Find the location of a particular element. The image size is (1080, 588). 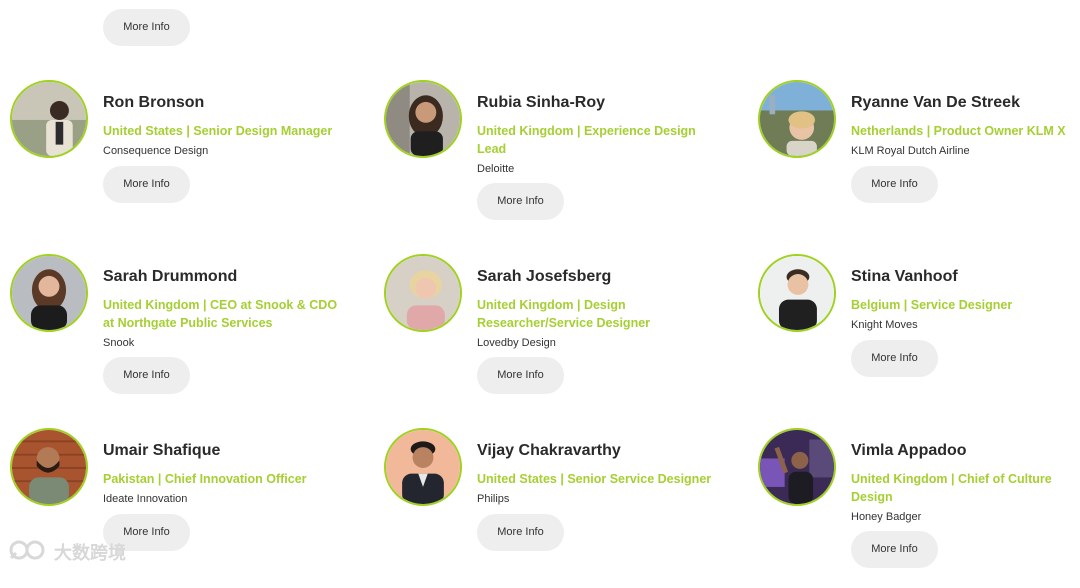

speaker-role: United States | Senior Design Manager is located at coordinates (218, 131).